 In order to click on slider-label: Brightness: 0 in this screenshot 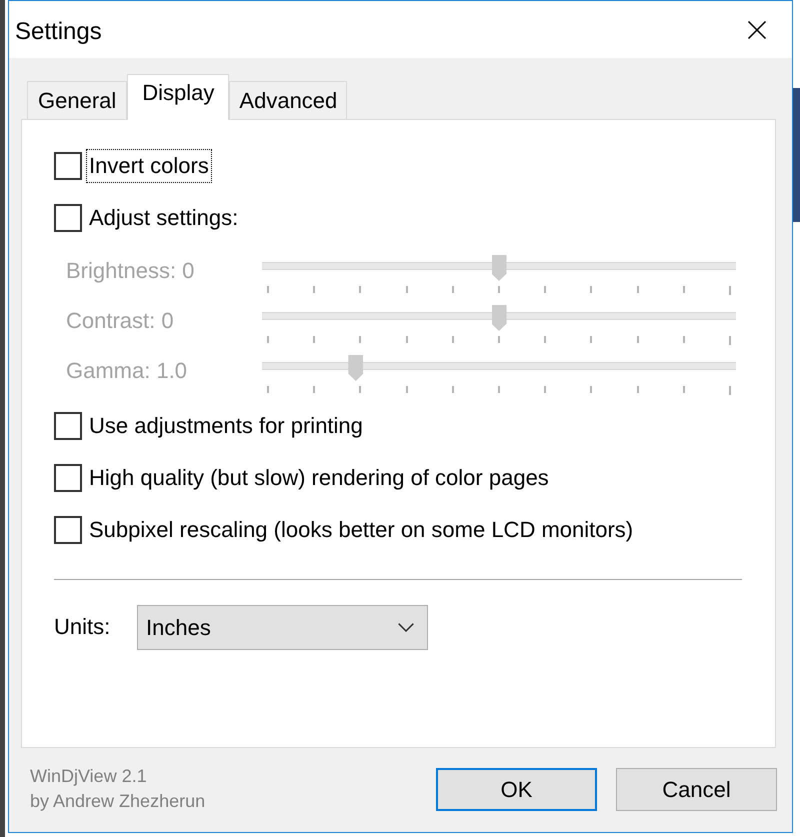, I will do `click(131, 271)`.